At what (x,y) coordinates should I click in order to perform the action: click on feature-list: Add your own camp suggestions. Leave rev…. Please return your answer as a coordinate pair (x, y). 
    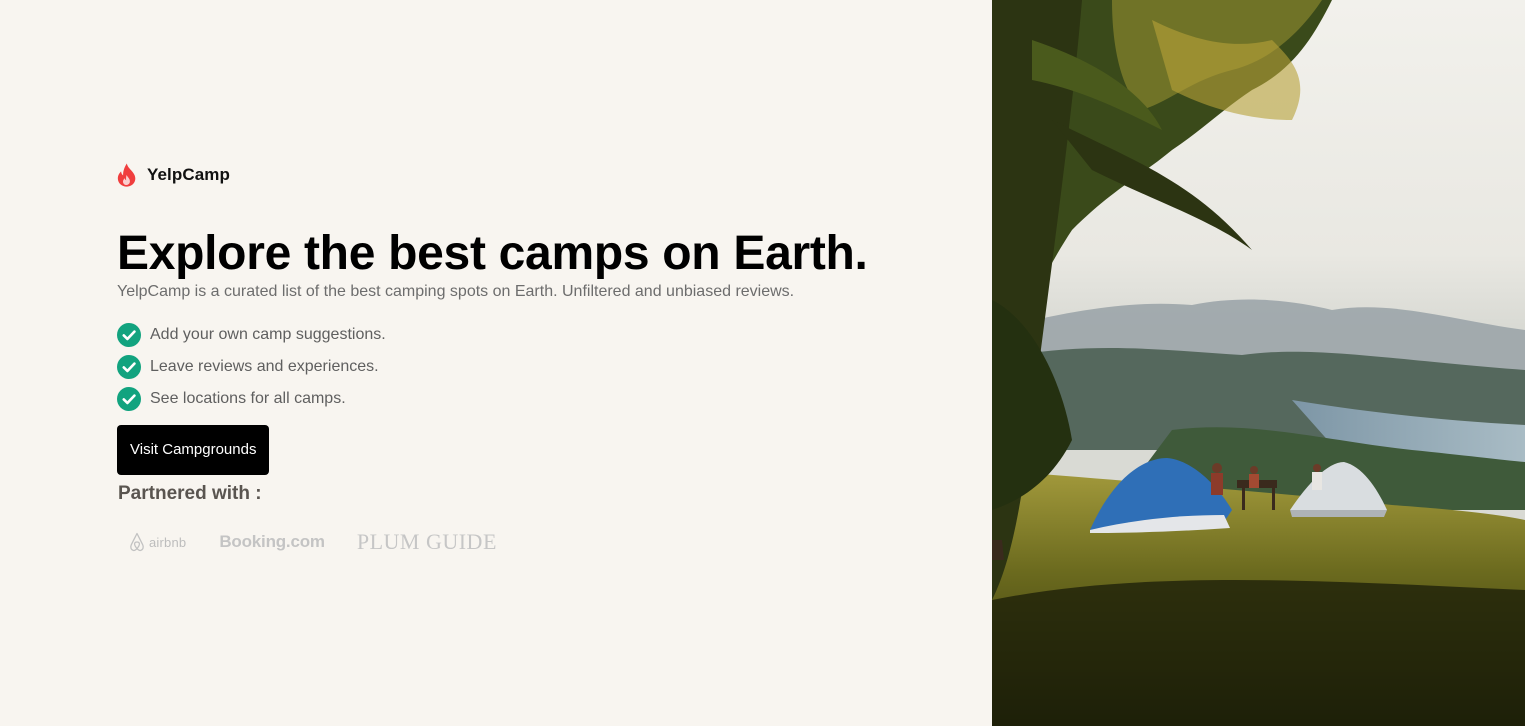
    Looking at the image, I should click on (527, 367).